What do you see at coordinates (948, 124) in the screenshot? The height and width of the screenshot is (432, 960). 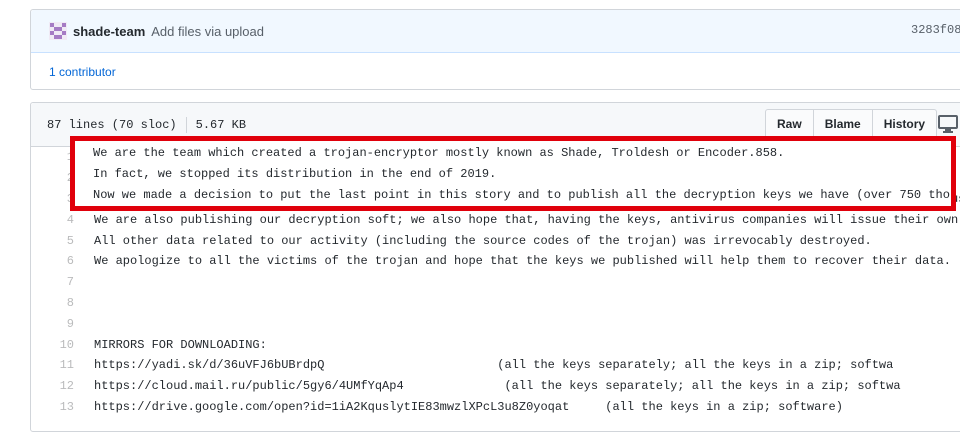 I see `desktop-icon` at bounding box center [948, 124].